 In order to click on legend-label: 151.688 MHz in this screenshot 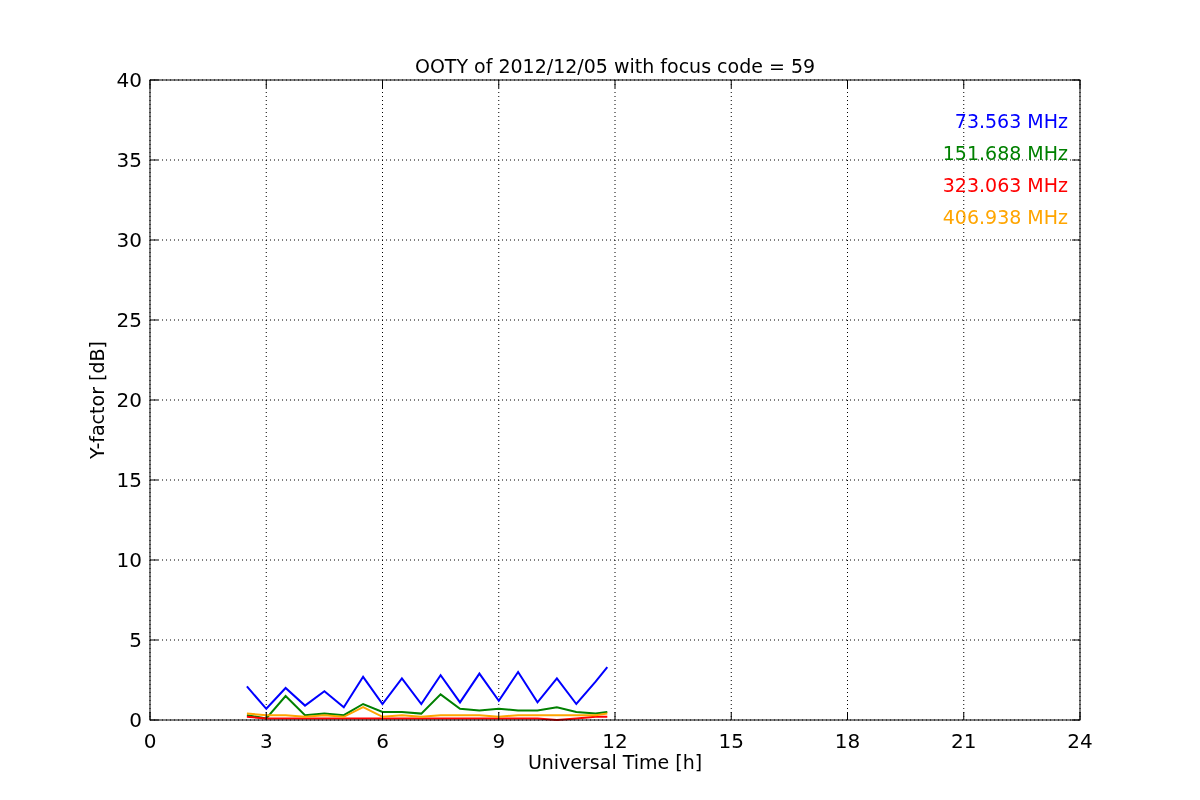, I will do `click(1005, 153)`.